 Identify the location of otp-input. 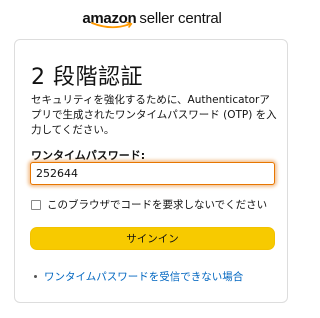
(152, 173).